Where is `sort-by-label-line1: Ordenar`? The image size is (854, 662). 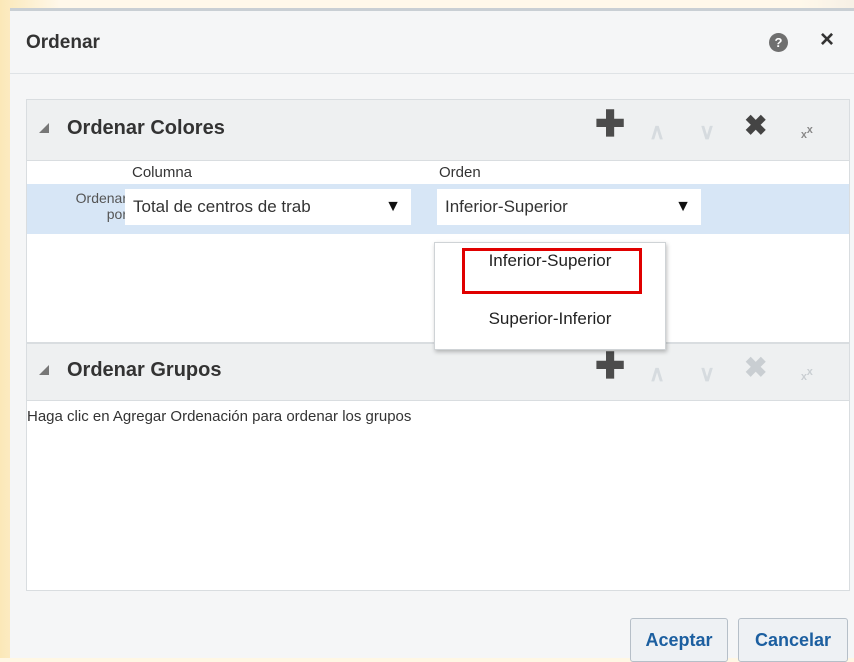 sort-by-label-line1: Ordenar is located at coordinates (101, 198).